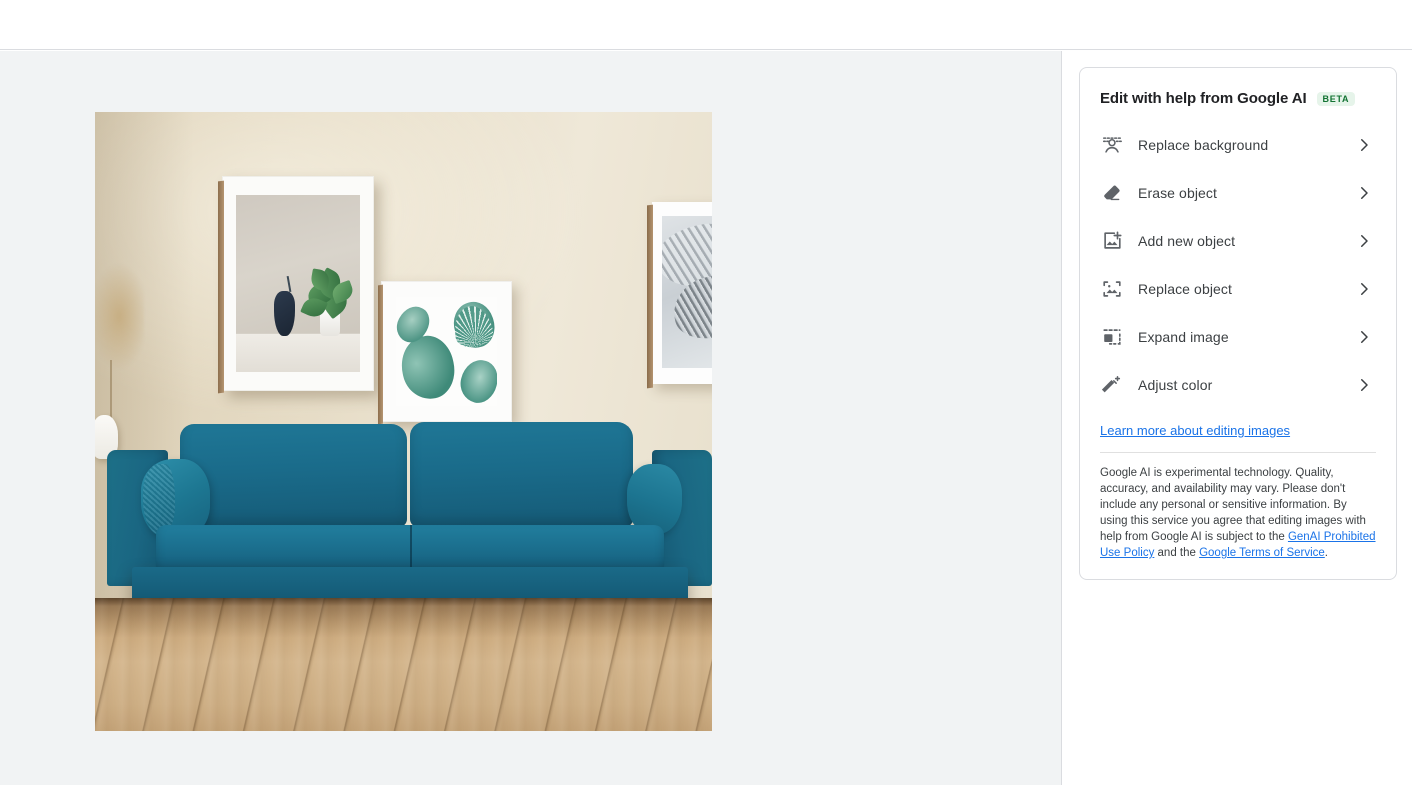 This screenshot has height=785, width=1412. Describe the element at coordinates (1238, 337) in the screenshot. I see `menu-item-expand-image: Expand image` at that location.